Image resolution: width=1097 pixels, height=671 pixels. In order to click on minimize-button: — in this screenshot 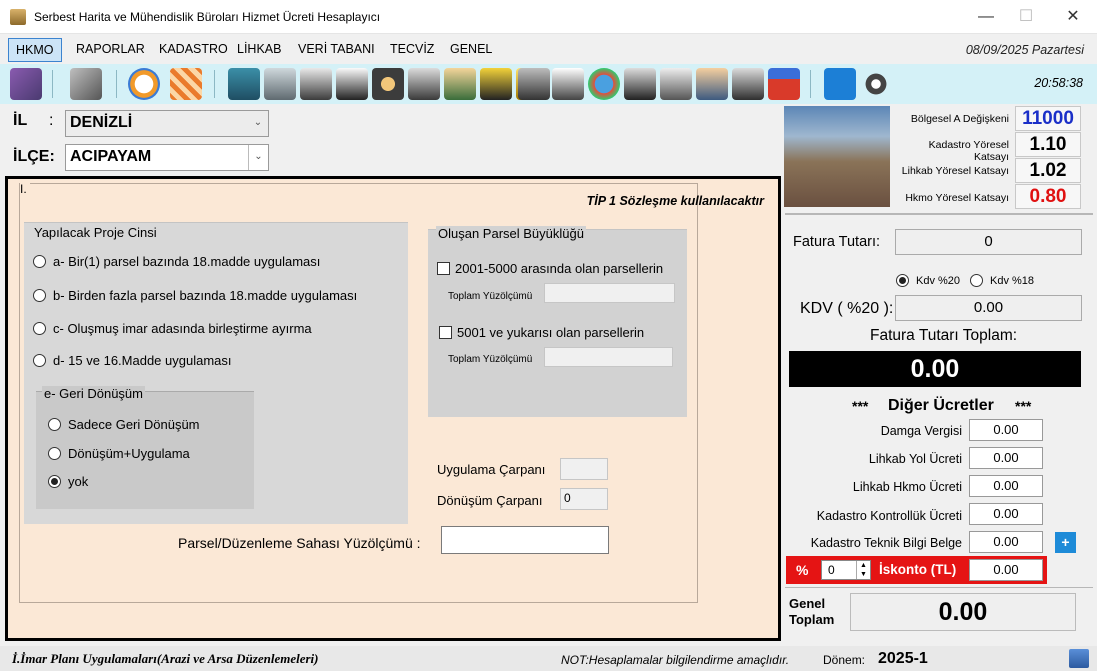, I will do `click(986, 17)`.